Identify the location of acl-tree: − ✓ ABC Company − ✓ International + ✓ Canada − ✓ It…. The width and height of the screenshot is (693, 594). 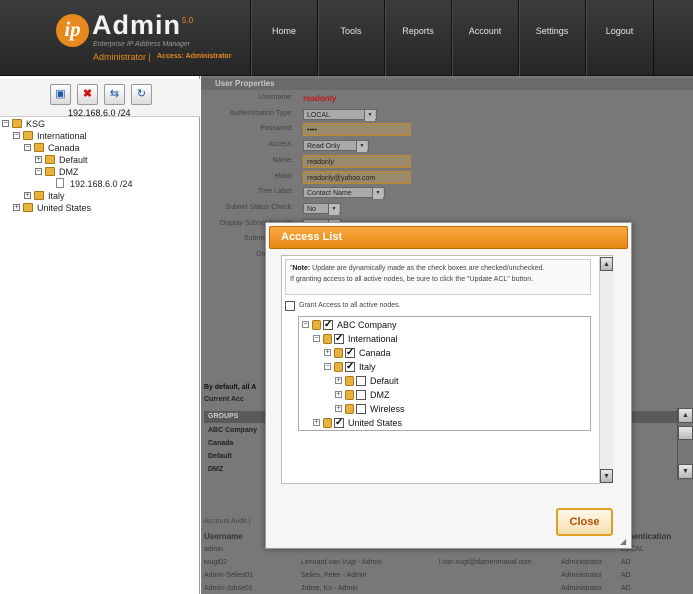
(444, 373).